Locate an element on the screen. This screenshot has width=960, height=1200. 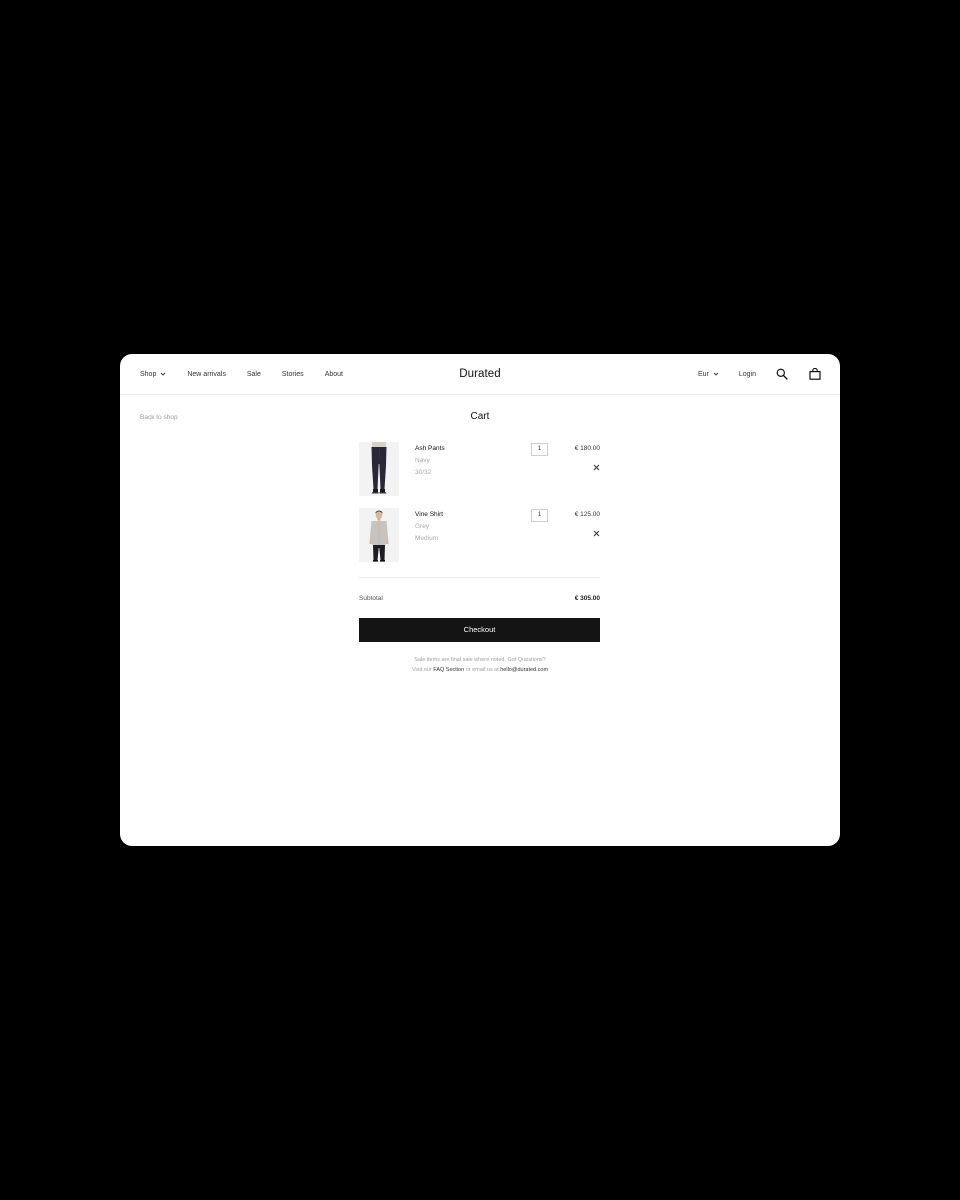
nav-shop: Shop is located at coordinates (153, 374).